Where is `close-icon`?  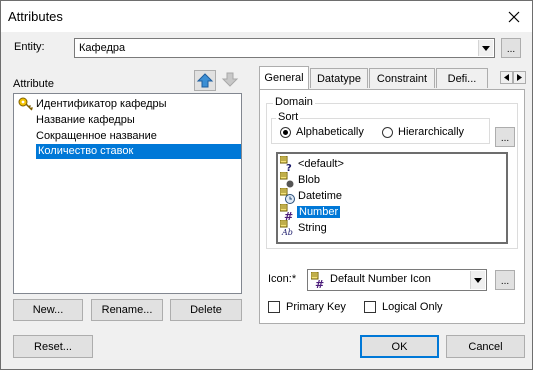
close-icon is located at coordinates (514, 16).